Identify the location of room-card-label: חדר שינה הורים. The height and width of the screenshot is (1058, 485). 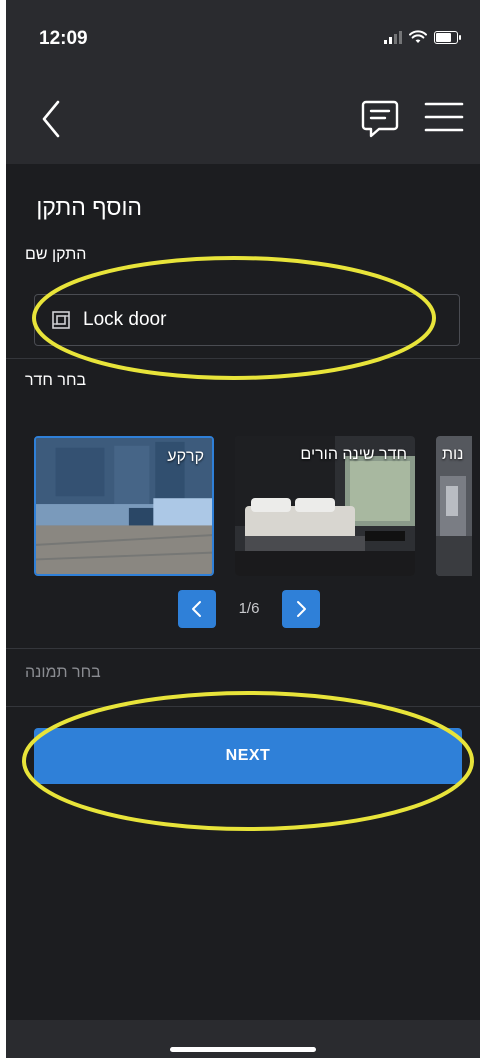
(353, 454).